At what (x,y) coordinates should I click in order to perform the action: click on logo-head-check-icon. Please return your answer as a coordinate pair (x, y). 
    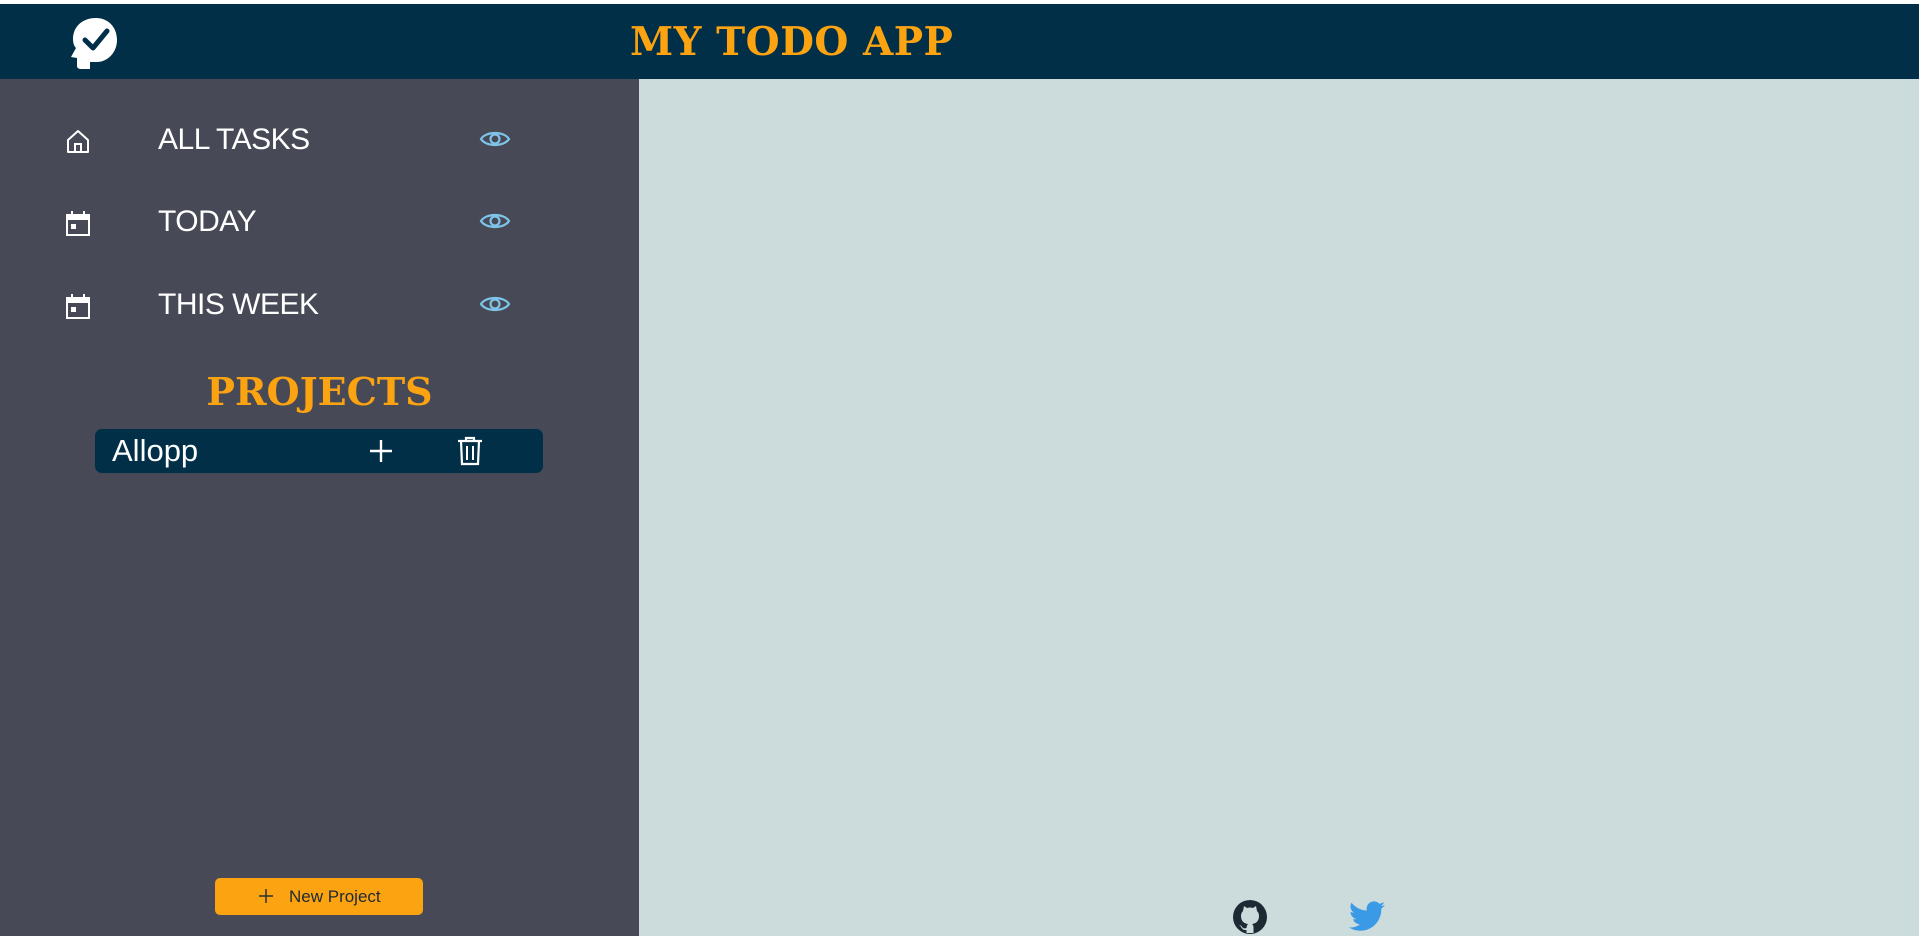
    Looking at the image, I should click on (94, 43).